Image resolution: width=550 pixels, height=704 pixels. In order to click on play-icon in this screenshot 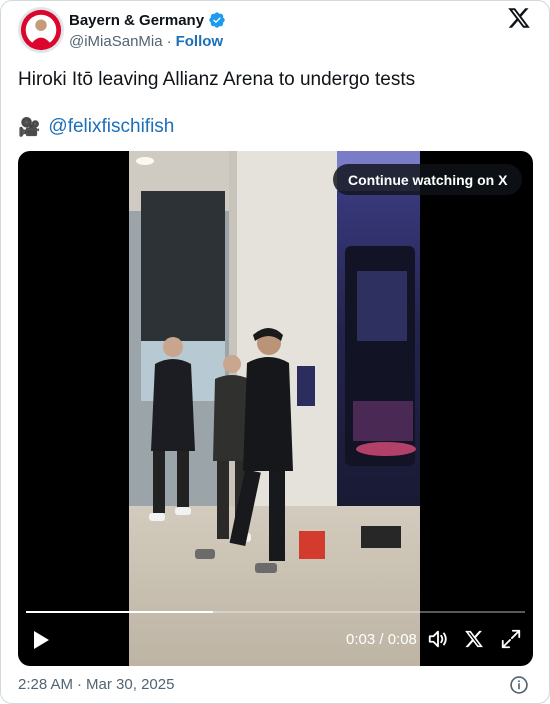, I will do `click(41, 640)`.